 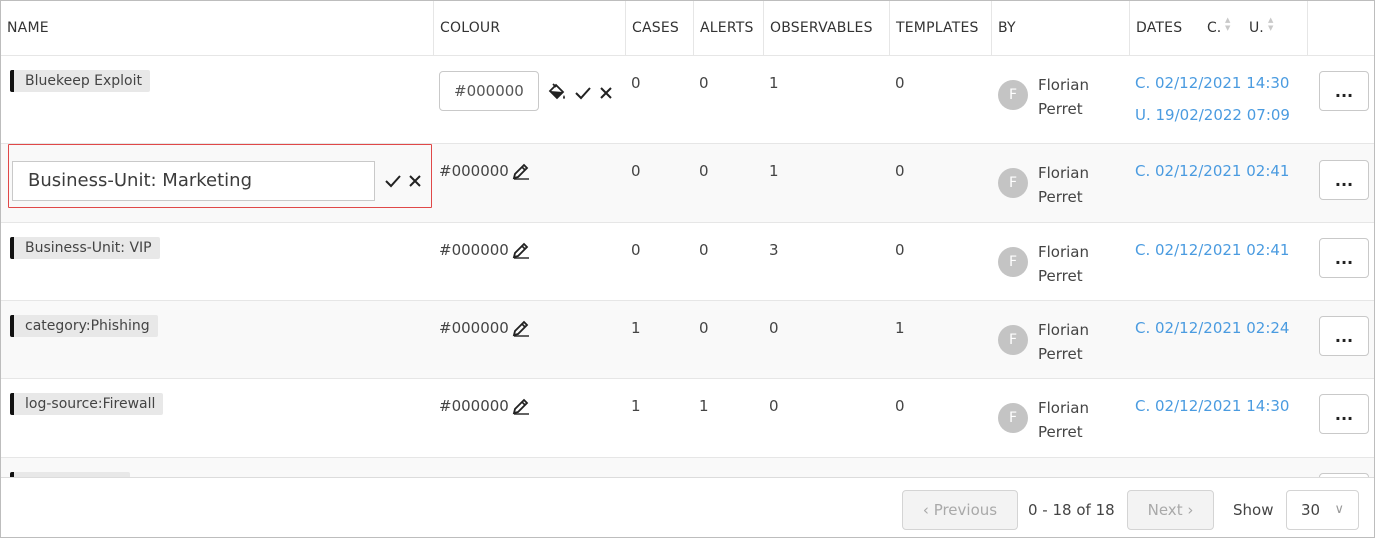 What do you see at coordinates (217, 339) in the screenshot?
I see `tag-name-cell: category:Phishing` at bounding box center [217, 339].